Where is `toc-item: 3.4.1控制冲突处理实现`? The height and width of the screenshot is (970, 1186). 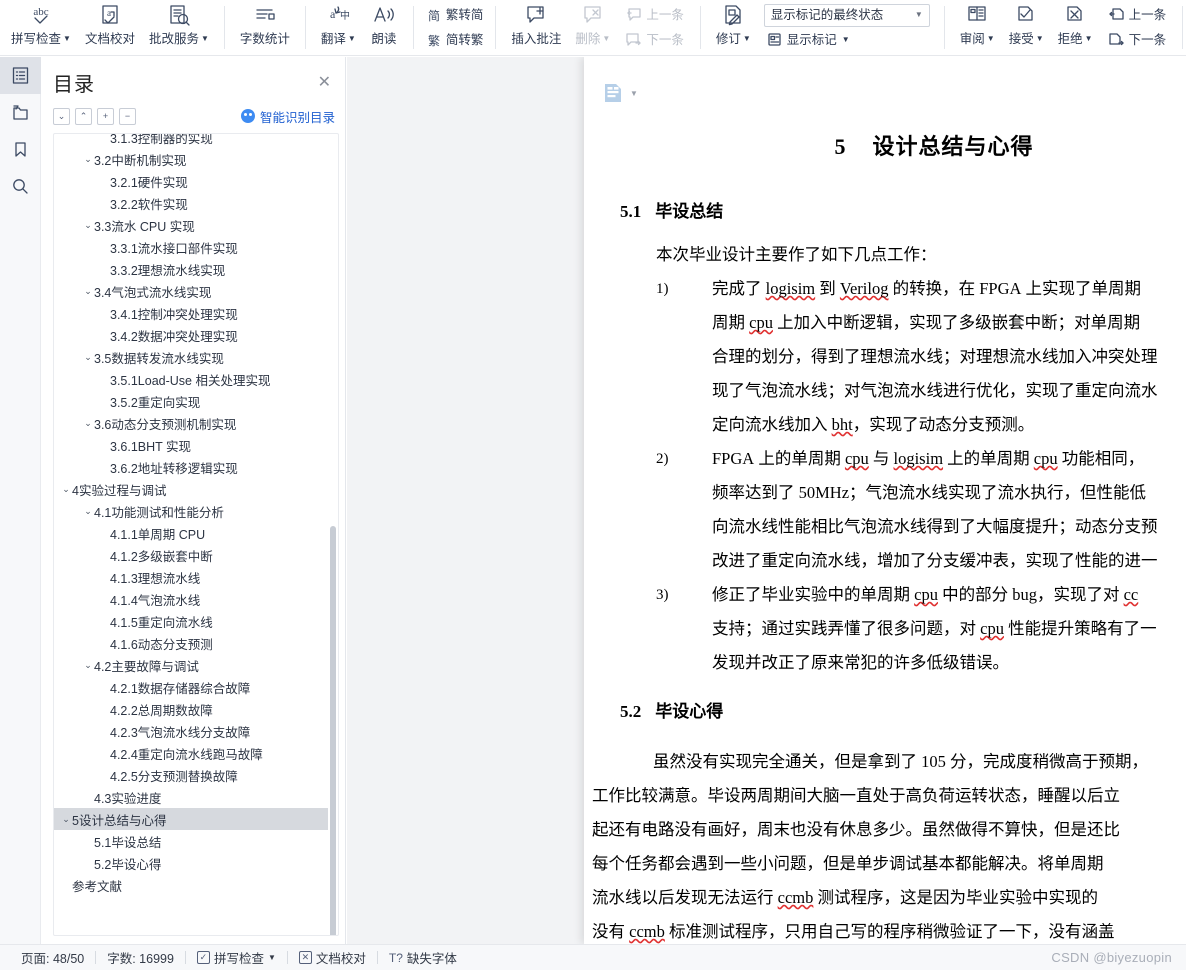 toc-item: 3.4.1控制冲突处理实现 is located at coordinates (191, 313).